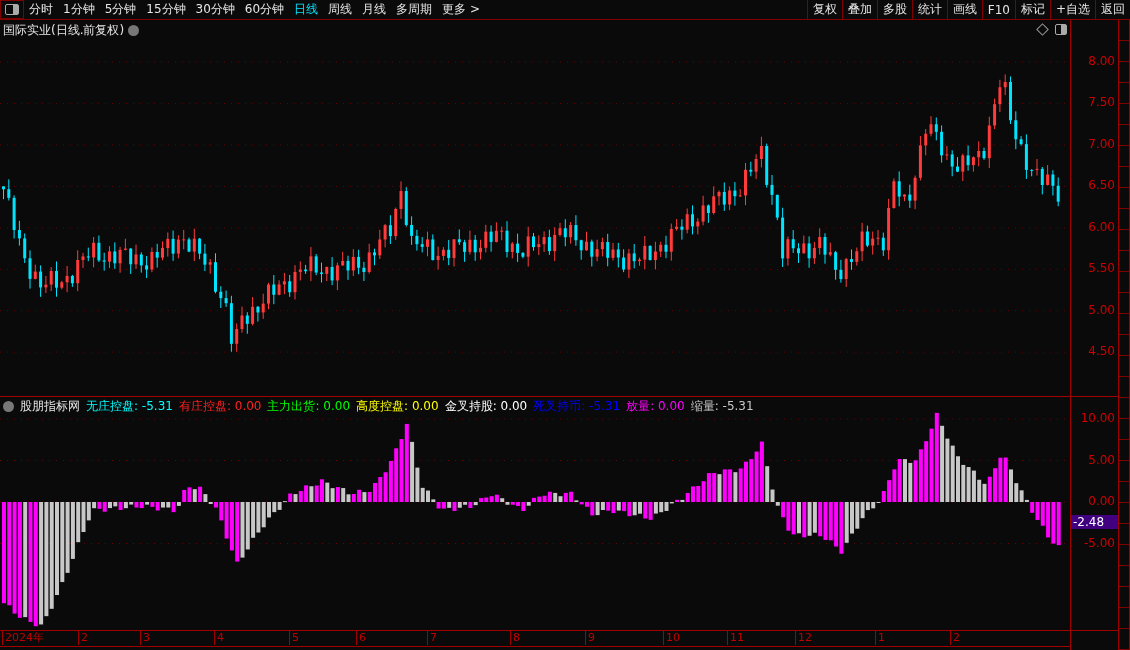 The height and width of the screenshot is (650, 1130). I want to click on date-label: 11, so click(735, 638).